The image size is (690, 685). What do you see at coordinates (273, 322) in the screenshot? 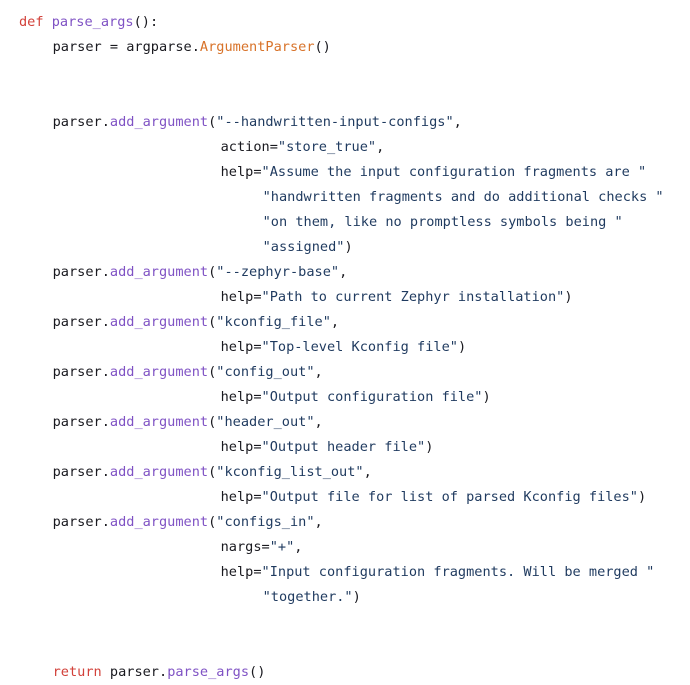
I see `code-token-string: "kconfig_file"` at bounding box center [273, 322].